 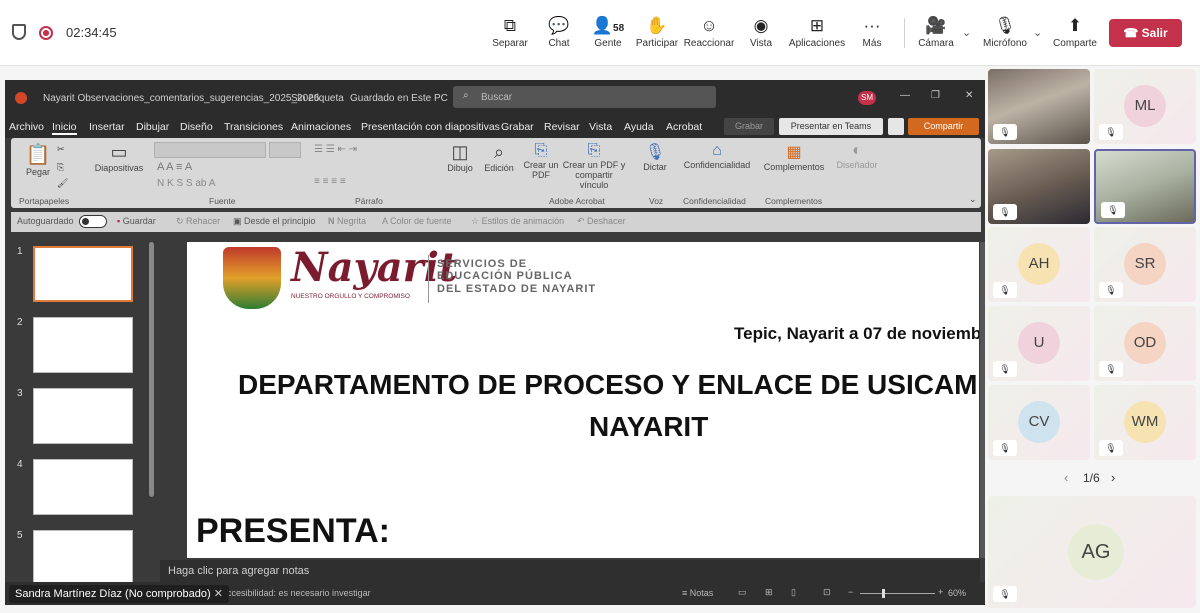 What do you see at coordinates (239, 571) in the screenshot?
I see `notes-placeholder: Haga clic para agregar notas` at bounding box center [239, 571].